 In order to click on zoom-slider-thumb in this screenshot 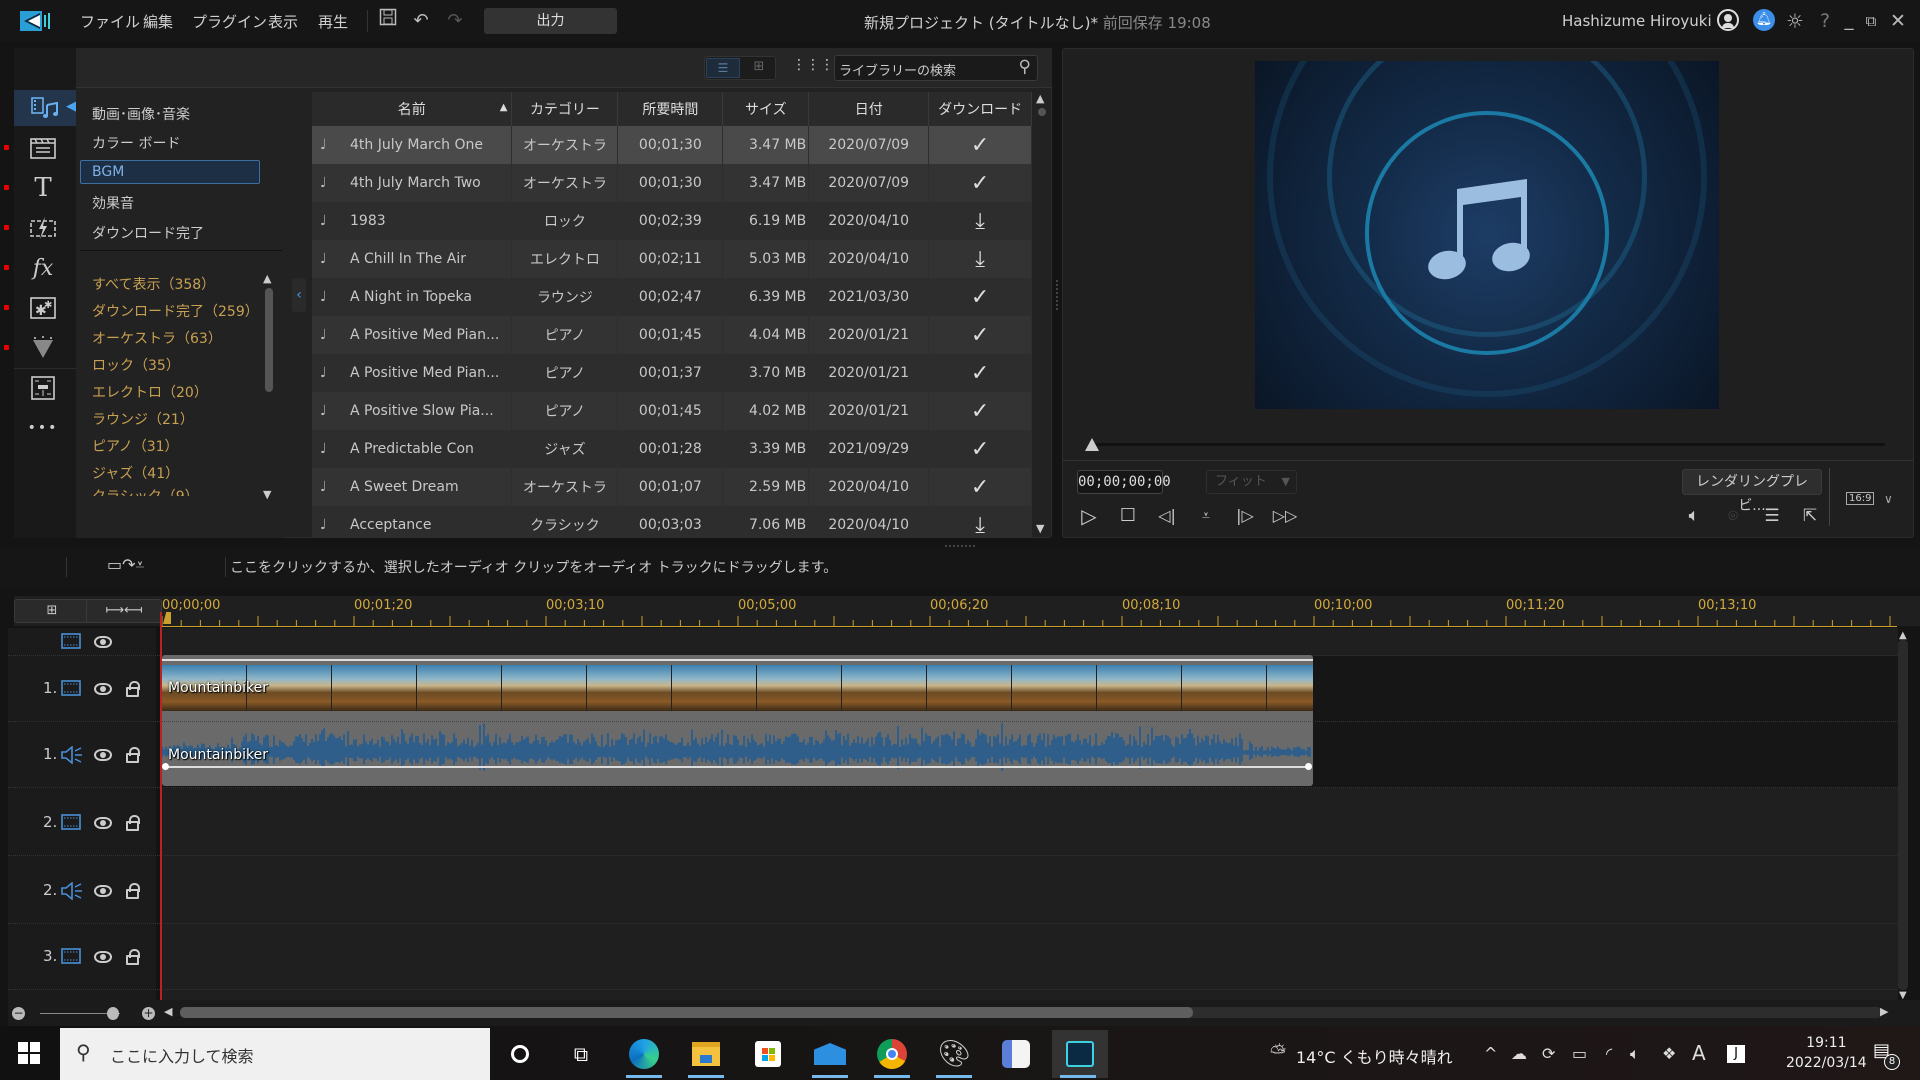, I will do `click(113, 1013)`.